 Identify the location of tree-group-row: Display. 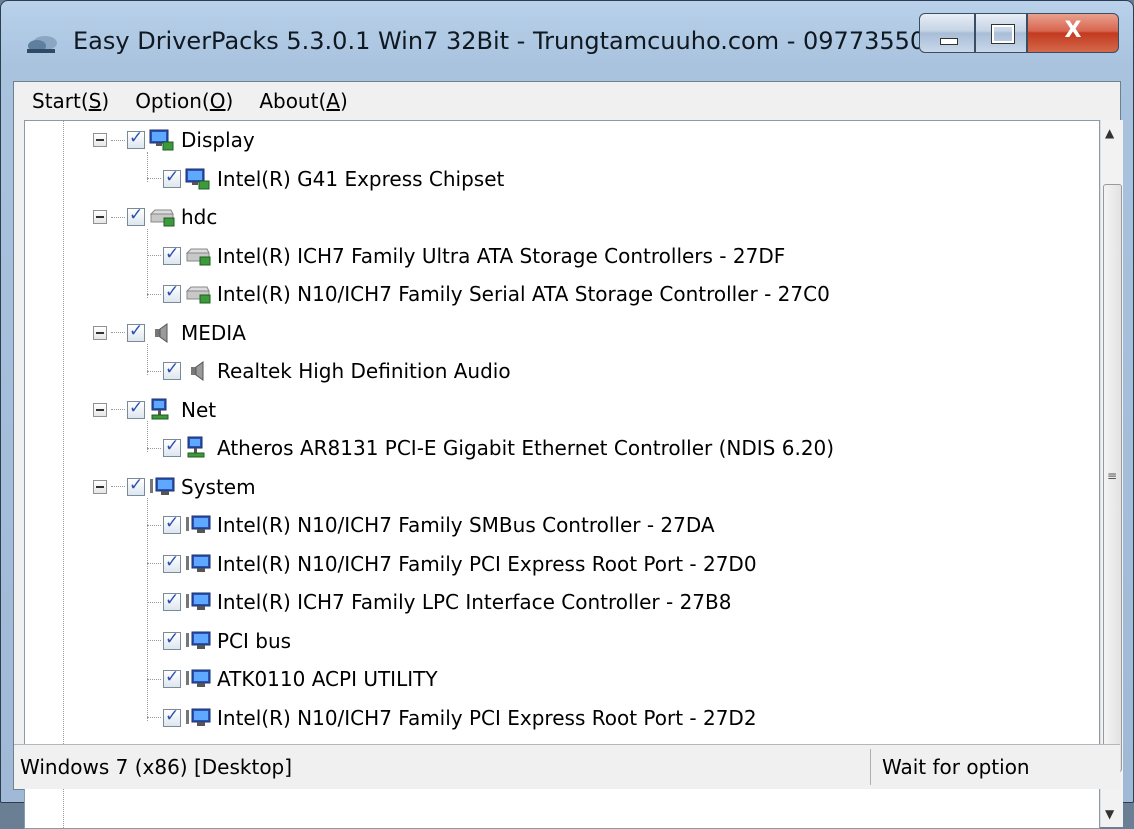
(174, 140).